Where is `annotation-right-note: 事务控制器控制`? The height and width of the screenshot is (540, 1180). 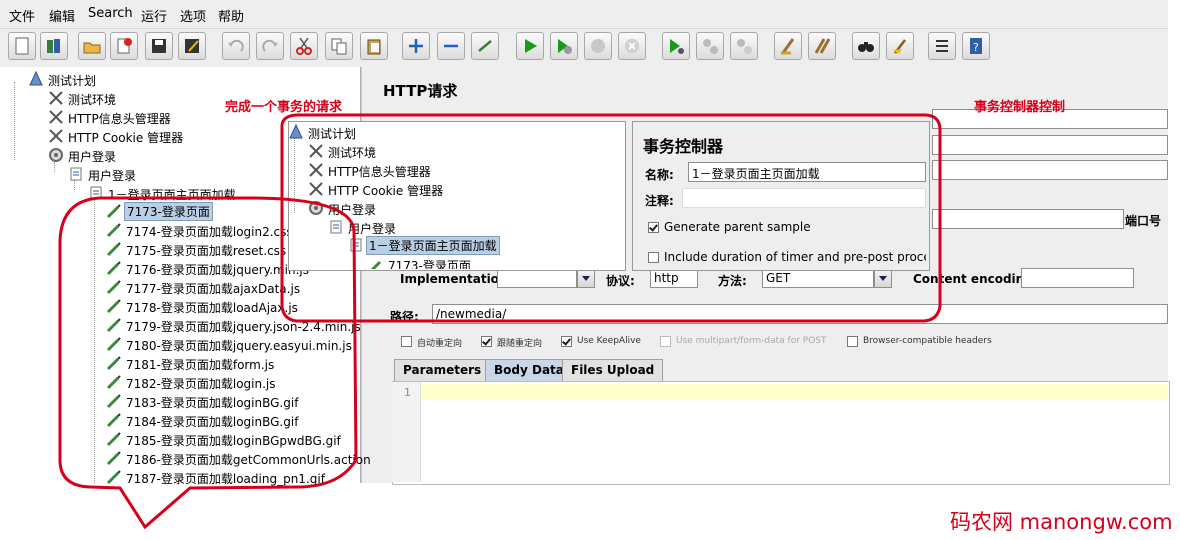 annotation-right-note: 事务控制器控制 is located at coordinates (1020, 107).